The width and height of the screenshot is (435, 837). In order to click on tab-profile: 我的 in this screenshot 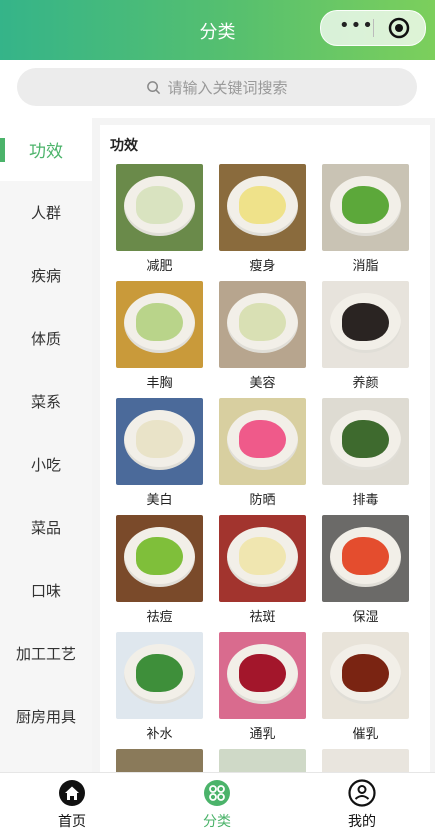, I will do `click(362, 805)`.